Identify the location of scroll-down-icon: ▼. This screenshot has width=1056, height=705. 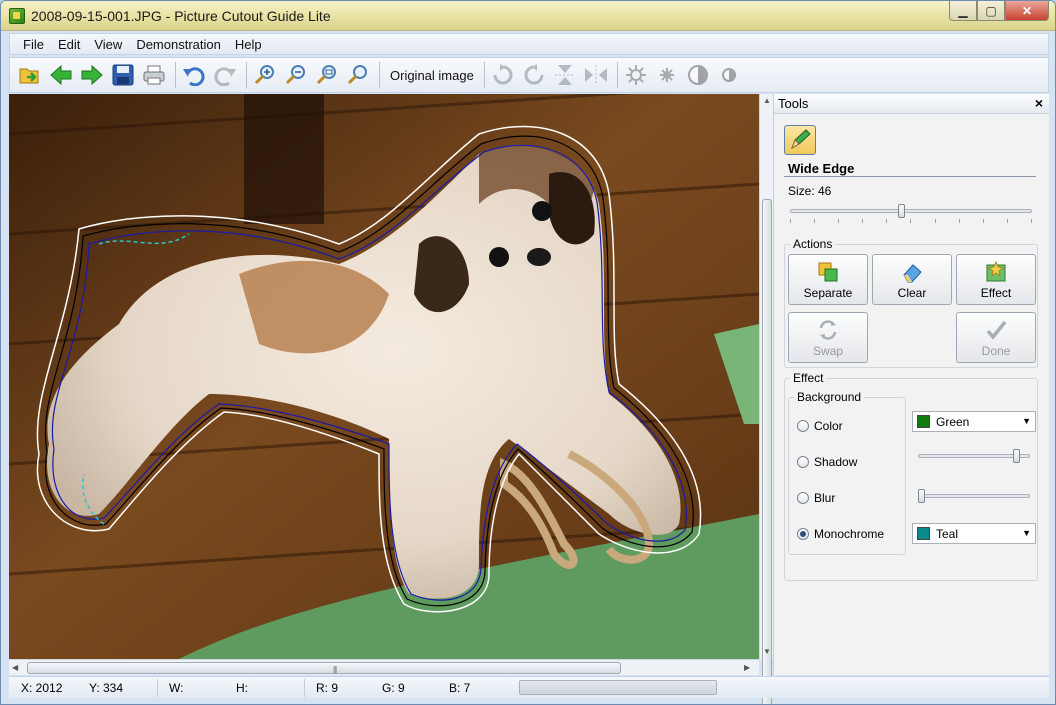
(767, 651).